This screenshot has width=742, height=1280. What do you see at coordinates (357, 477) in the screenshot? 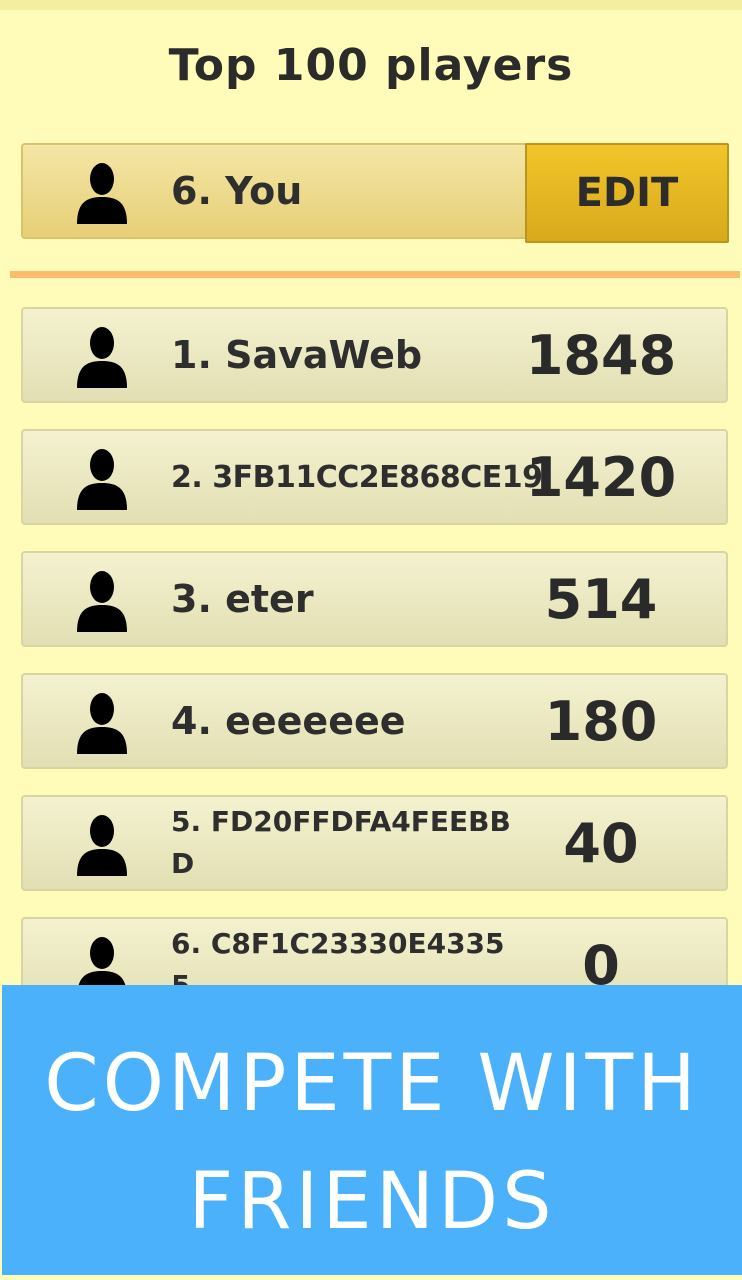
I see `player-name: 2. 3FB11CC2E868CE19` at bounding box center [357, 477].